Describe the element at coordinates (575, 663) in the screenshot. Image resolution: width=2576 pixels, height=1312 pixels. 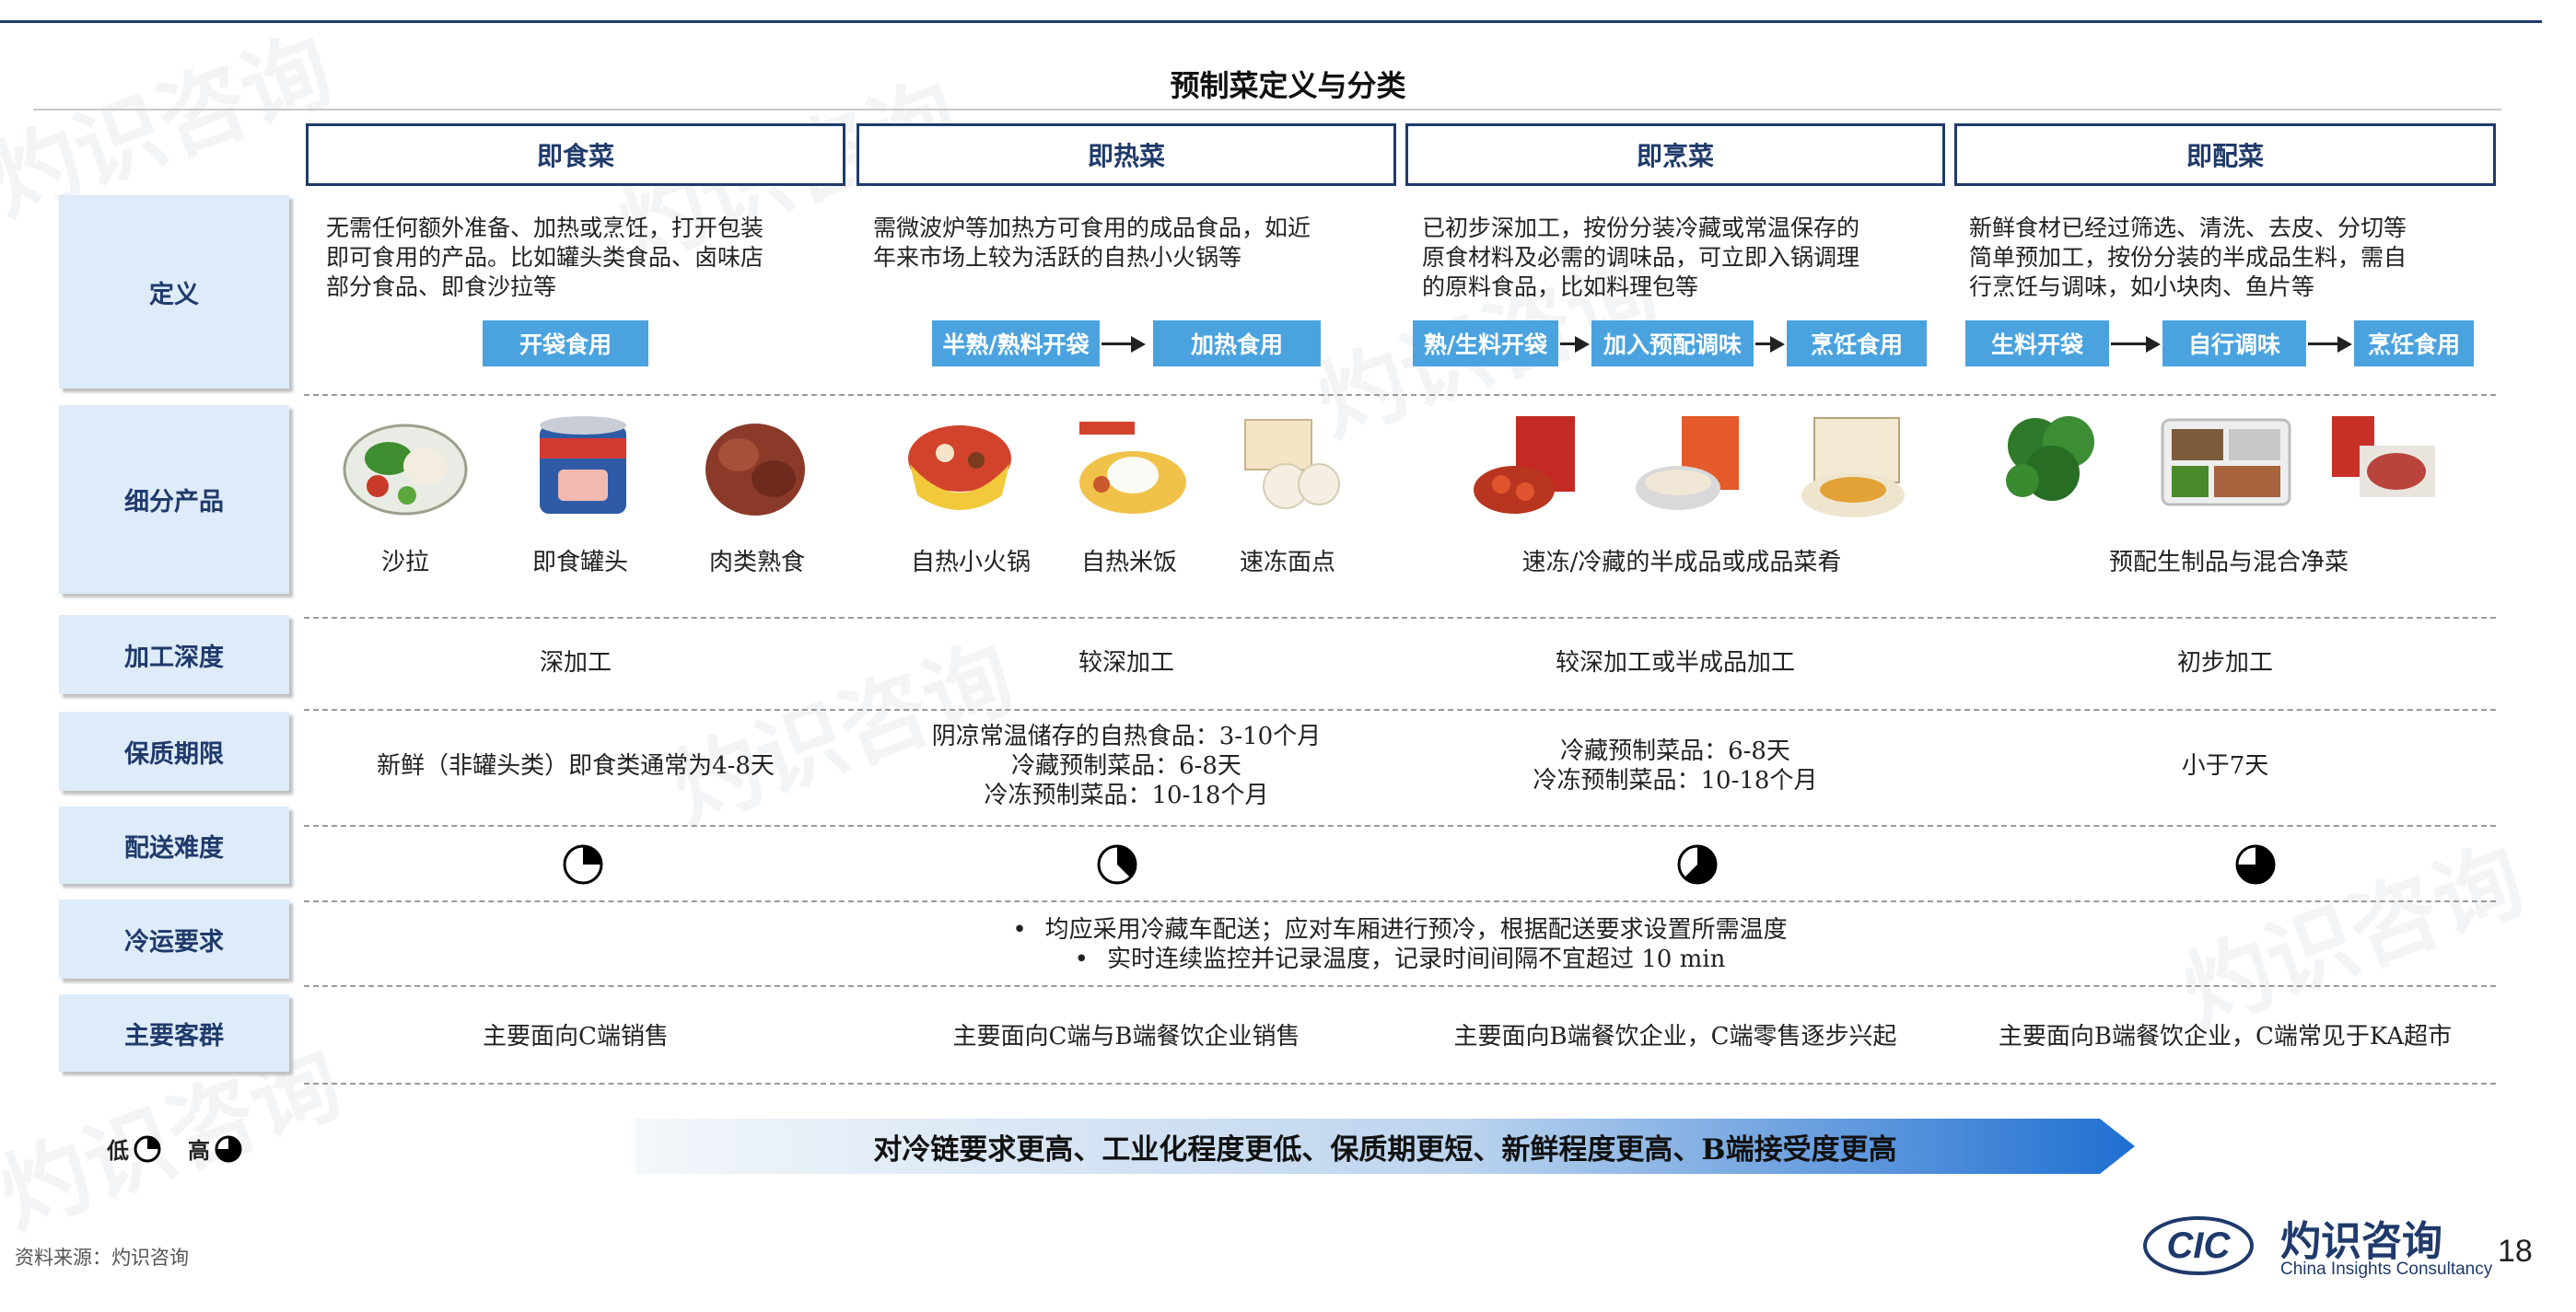
I see `processing-ready-to-eat: 深加工` at that location.